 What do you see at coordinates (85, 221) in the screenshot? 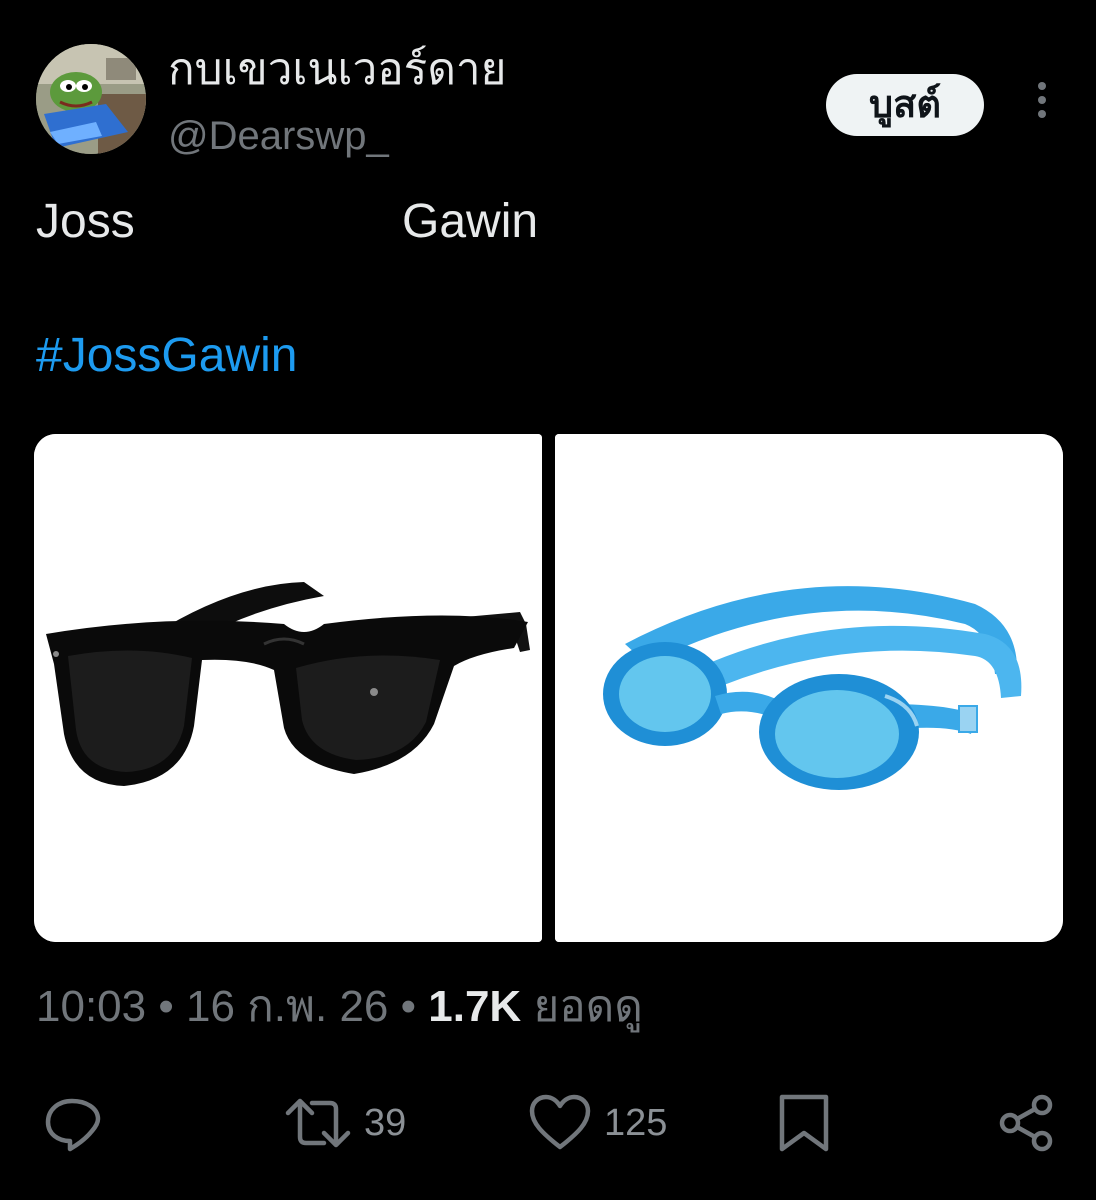
I see `tweet-text-left: Joss` at bounding box center [85, 221].